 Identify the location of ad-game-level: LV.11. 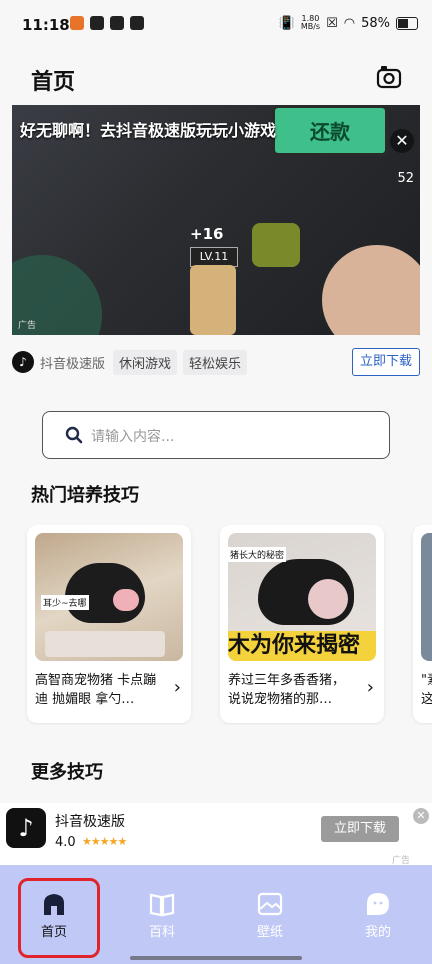
(214, 257).